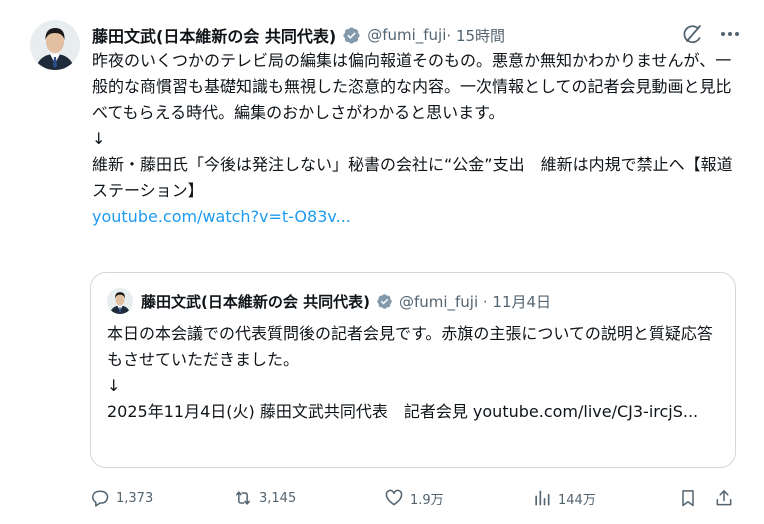  What do you see at coordinates (475, 35) in the screenshot?
I see `post-time: · 15時間` at bounding box center [475, 35].